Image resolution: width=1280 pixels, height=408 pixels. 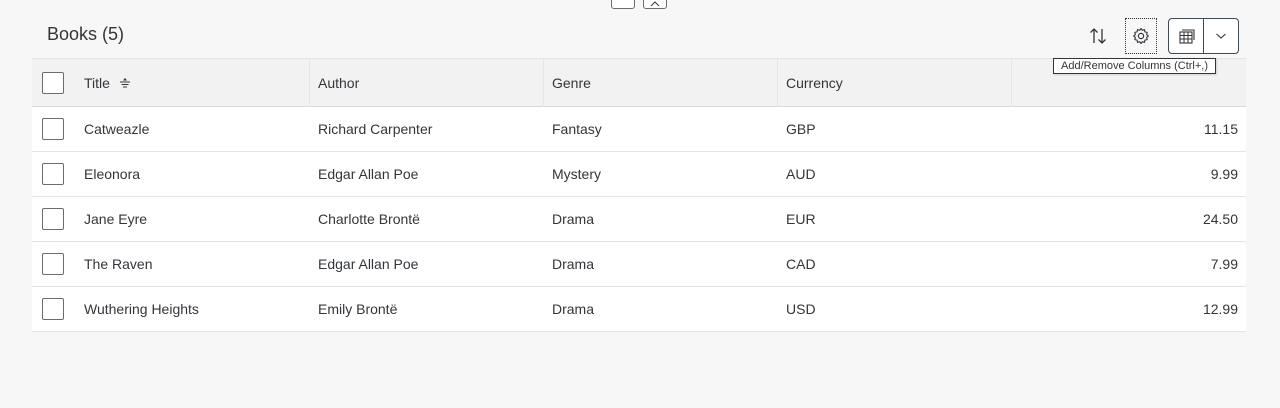 I want to click on price-cell: 24.50, so click(x=1220, y=219).